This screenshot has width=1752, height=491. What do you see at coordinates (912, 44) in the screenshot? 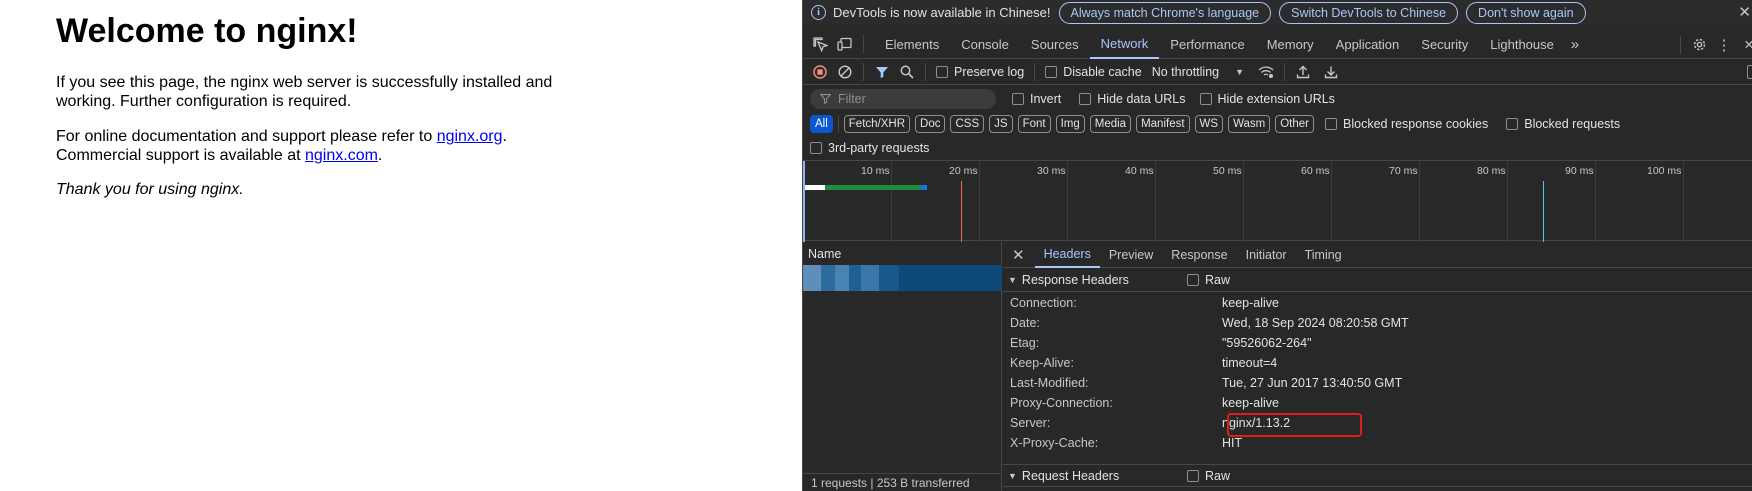
I see `tab-elements: Elements` at bounding box center [912, 44].